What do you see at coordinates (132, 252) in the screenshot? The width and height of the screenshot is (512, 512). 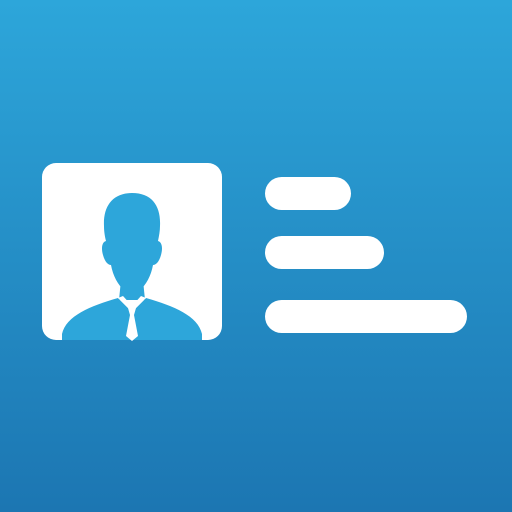 I see `photo-frame` at bounding box center [132, 252].